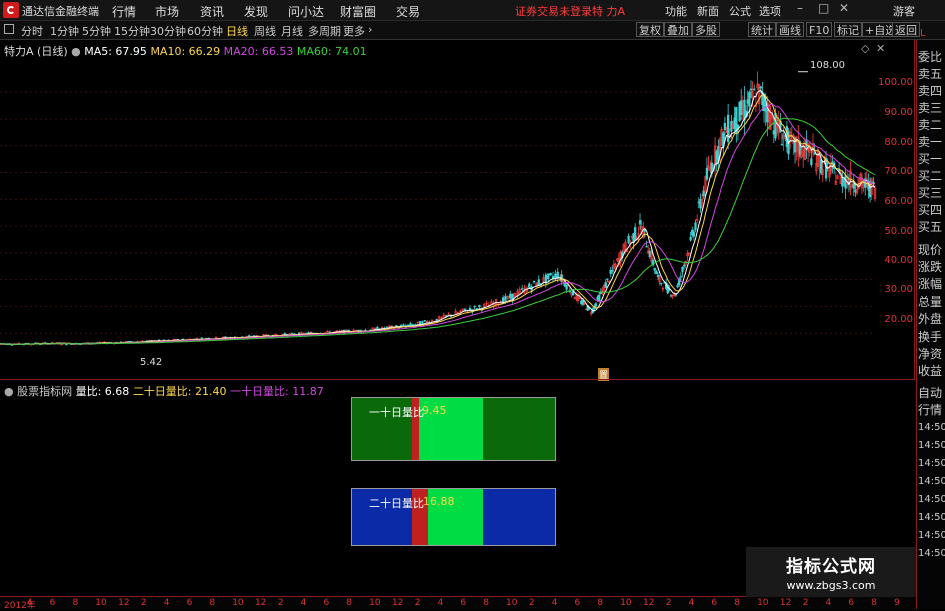 The height and width of the screenshot is (611, 945). What do you see at coordinates (930, 125) in the screenshot?
I see `sidebar-item: 卖二` at bounding box center [930, 125].